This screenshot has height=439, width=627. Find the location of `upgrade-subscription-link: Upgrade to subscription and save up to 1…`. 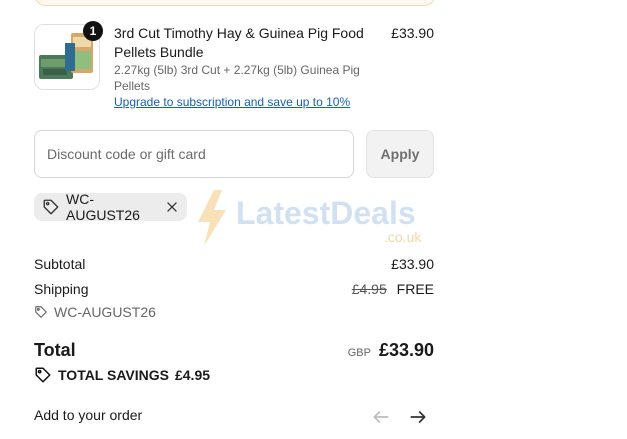

upgrade-subscription-link: Upgrade to subscription and save up to 1… is located at coordinates (232, 102).